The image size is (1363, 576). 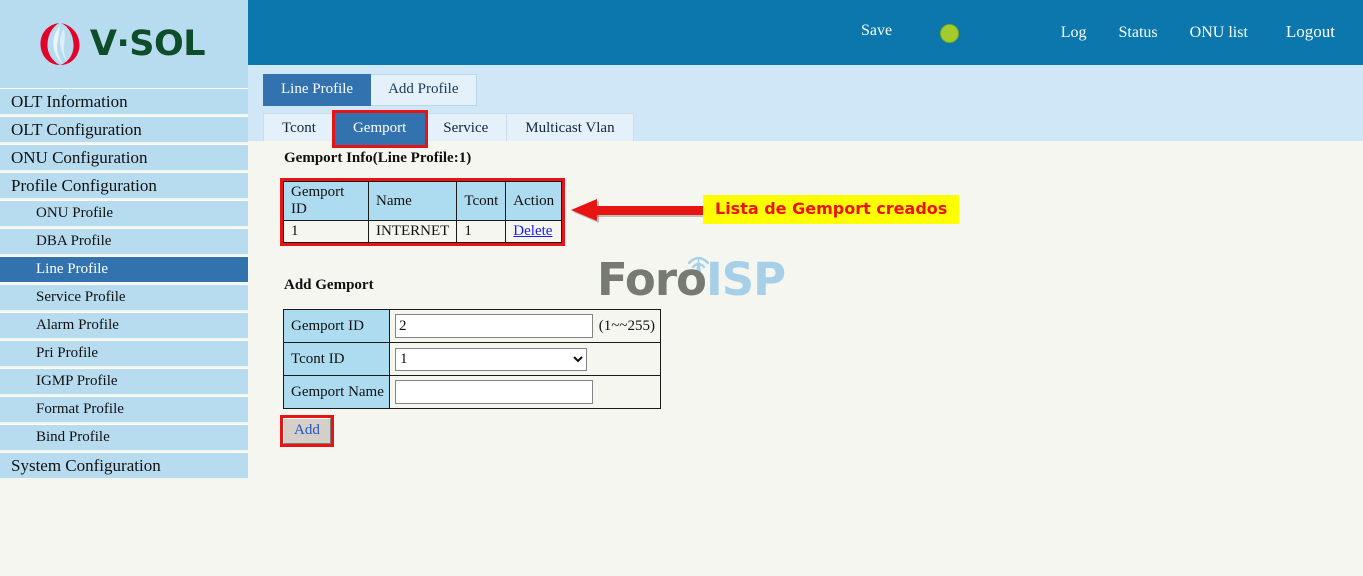 What do you see at coordinates (424, 90) in the screenshot?
I see `tab-add-profile: Add Profile` at bounding box center [424, 90].